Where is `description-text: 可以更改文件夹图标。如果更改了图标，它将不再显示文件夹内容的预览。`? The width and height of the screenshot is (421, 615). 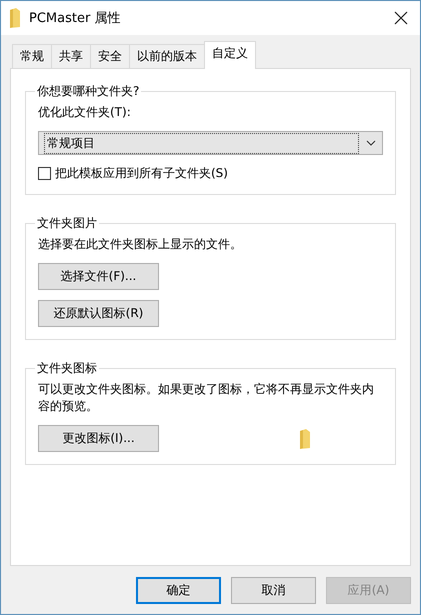 description-text: 可以更改文件夹图标。如果更改了图标，它将不再显示文件夹内容的预览。 is located at coordinates (206, 398).